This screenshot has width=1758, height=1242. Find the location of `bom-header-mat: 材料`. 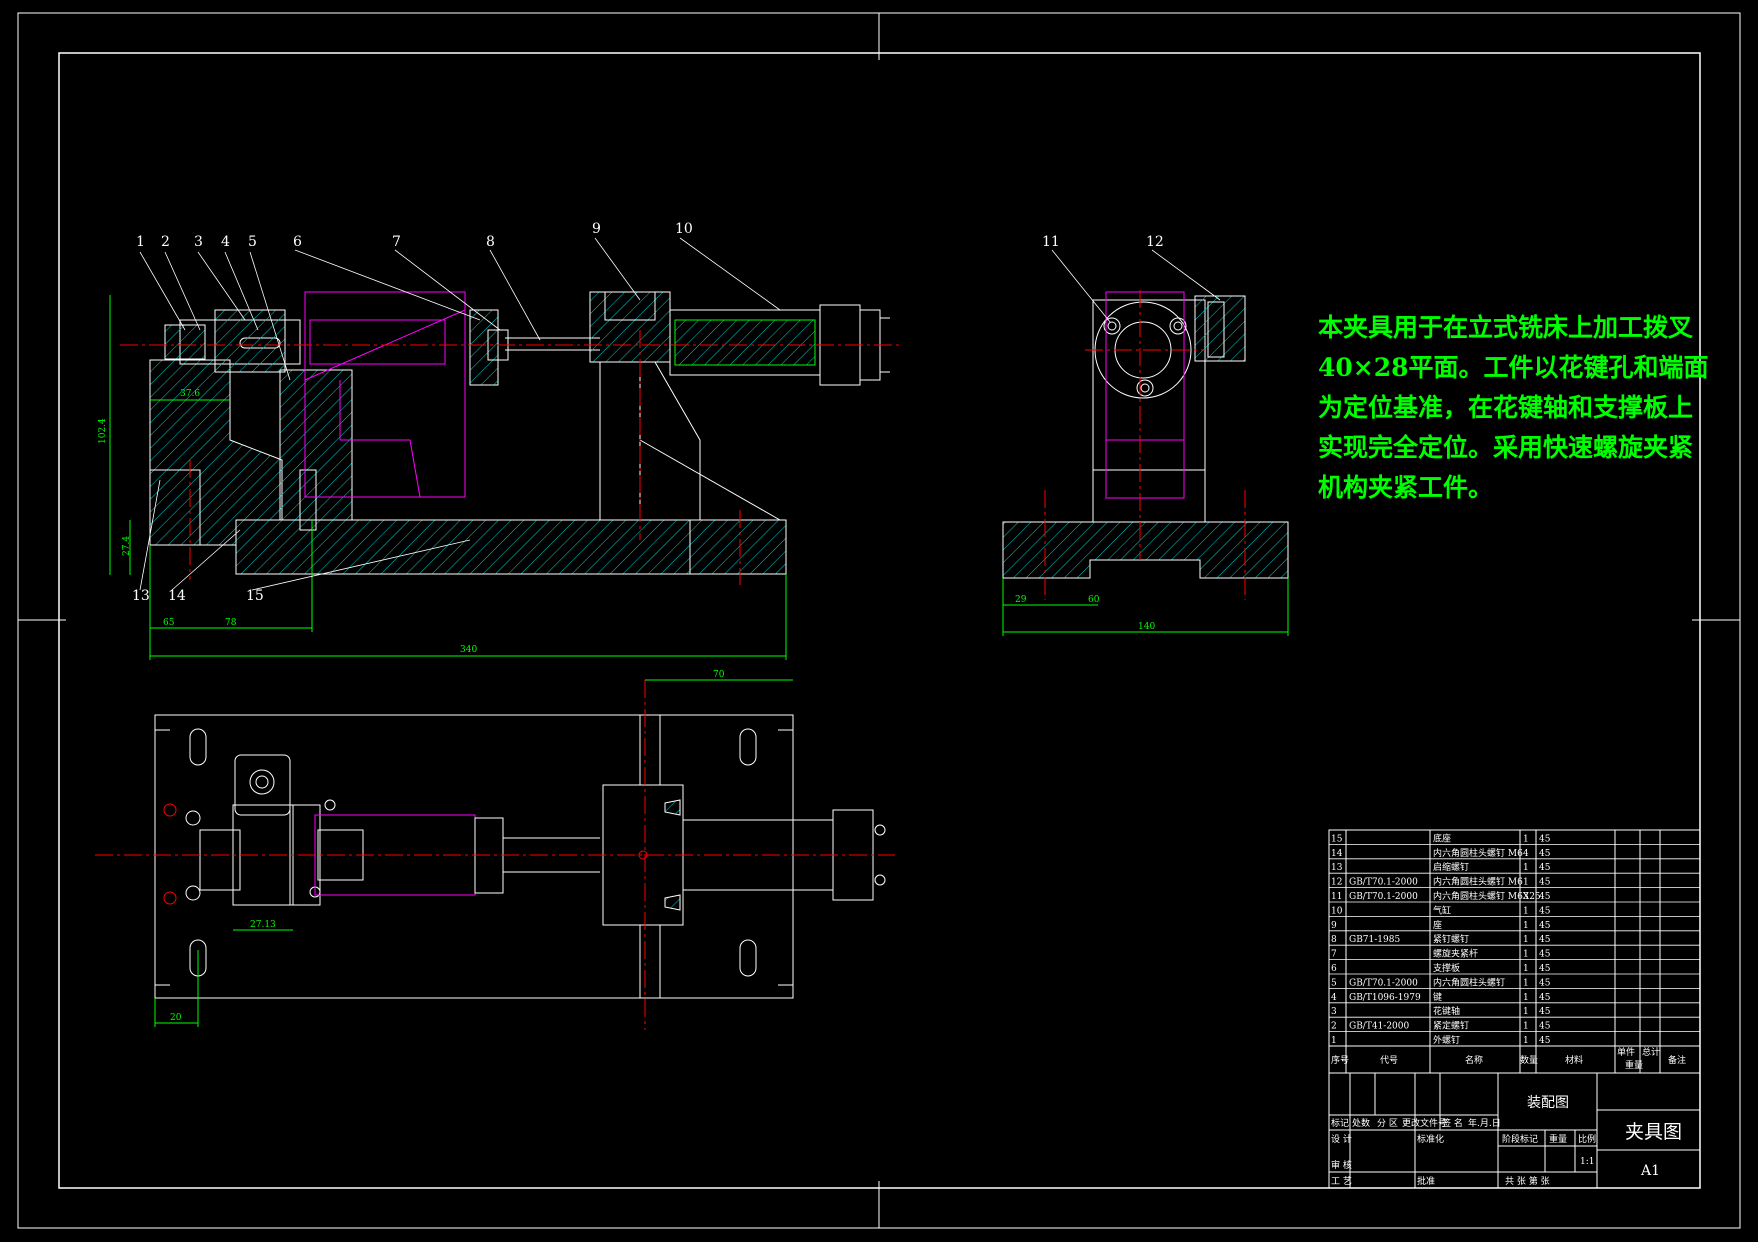

bom-header-mat: 材料 is located at coordinates (1574, 1060).